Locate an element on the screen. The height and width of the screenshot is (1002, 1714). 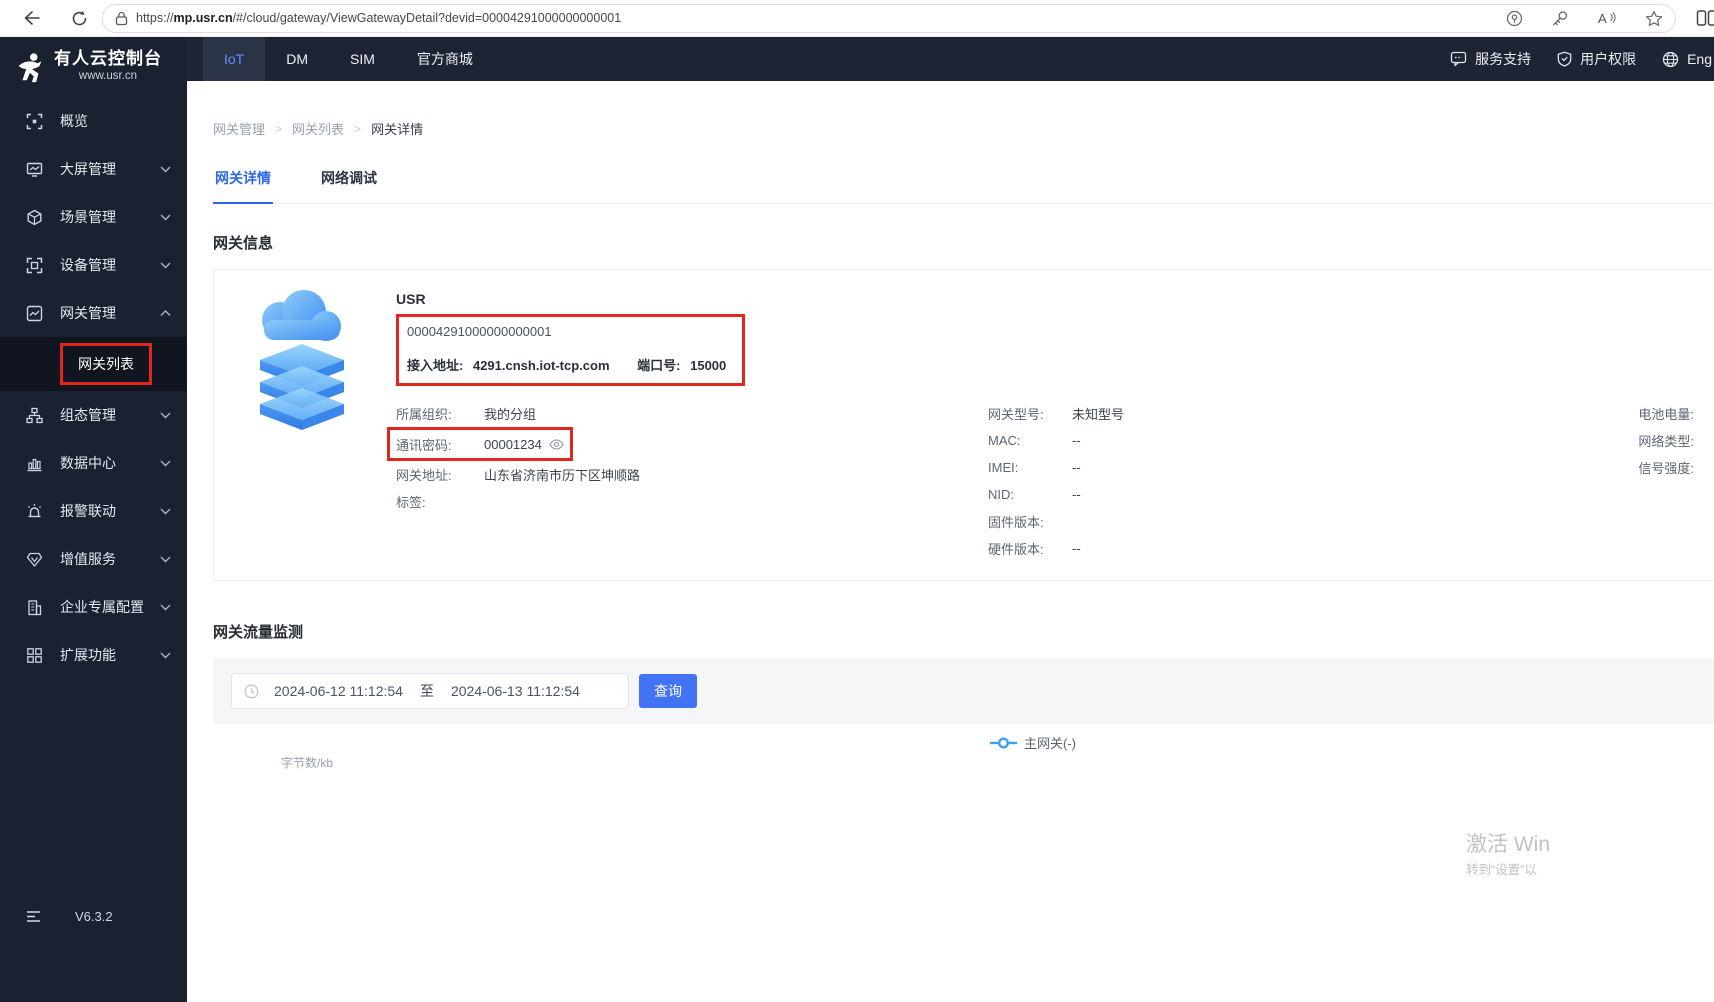
sidebar-item-alarm-linkage: 报警联动 is located at coordinates (93, 511).